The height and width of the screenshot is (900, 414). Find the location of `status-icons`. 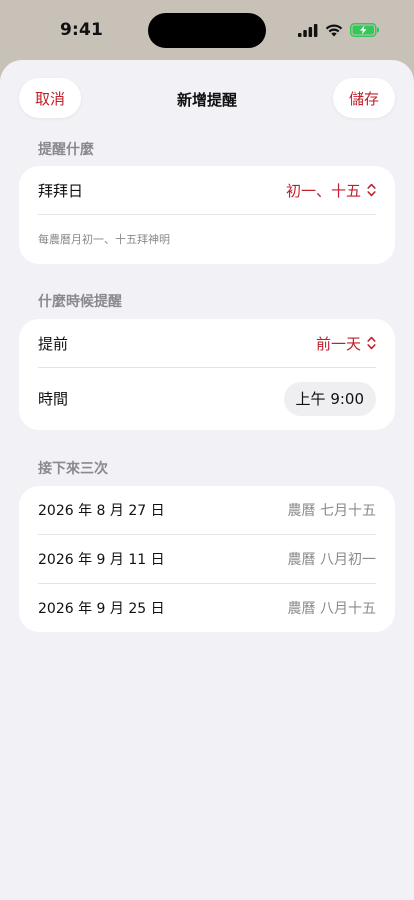

status-icons is located at coordinates (339, 30).